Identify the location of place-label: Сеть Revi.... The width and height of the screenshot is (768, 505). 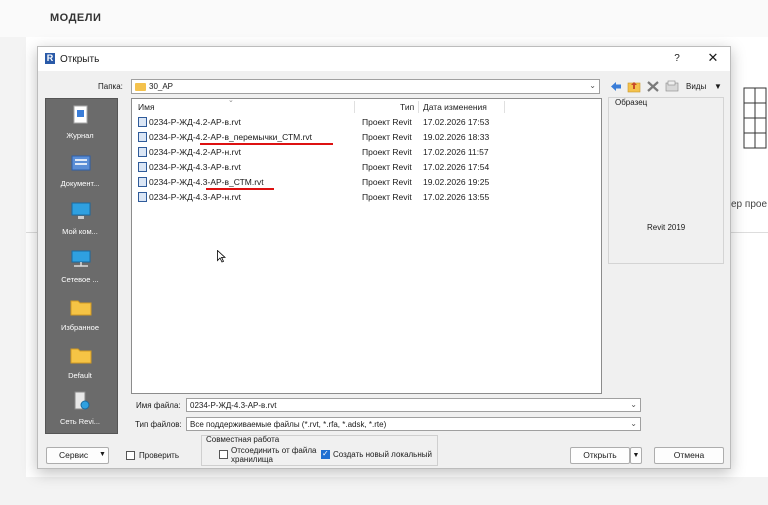
(80, 421).